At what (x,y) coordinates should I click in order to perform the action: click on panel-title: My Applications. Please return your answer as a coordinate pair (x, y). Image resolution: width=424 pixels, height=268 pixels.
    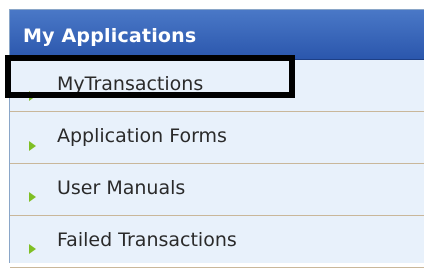
    Looking at the image, I should click on (110, 36).